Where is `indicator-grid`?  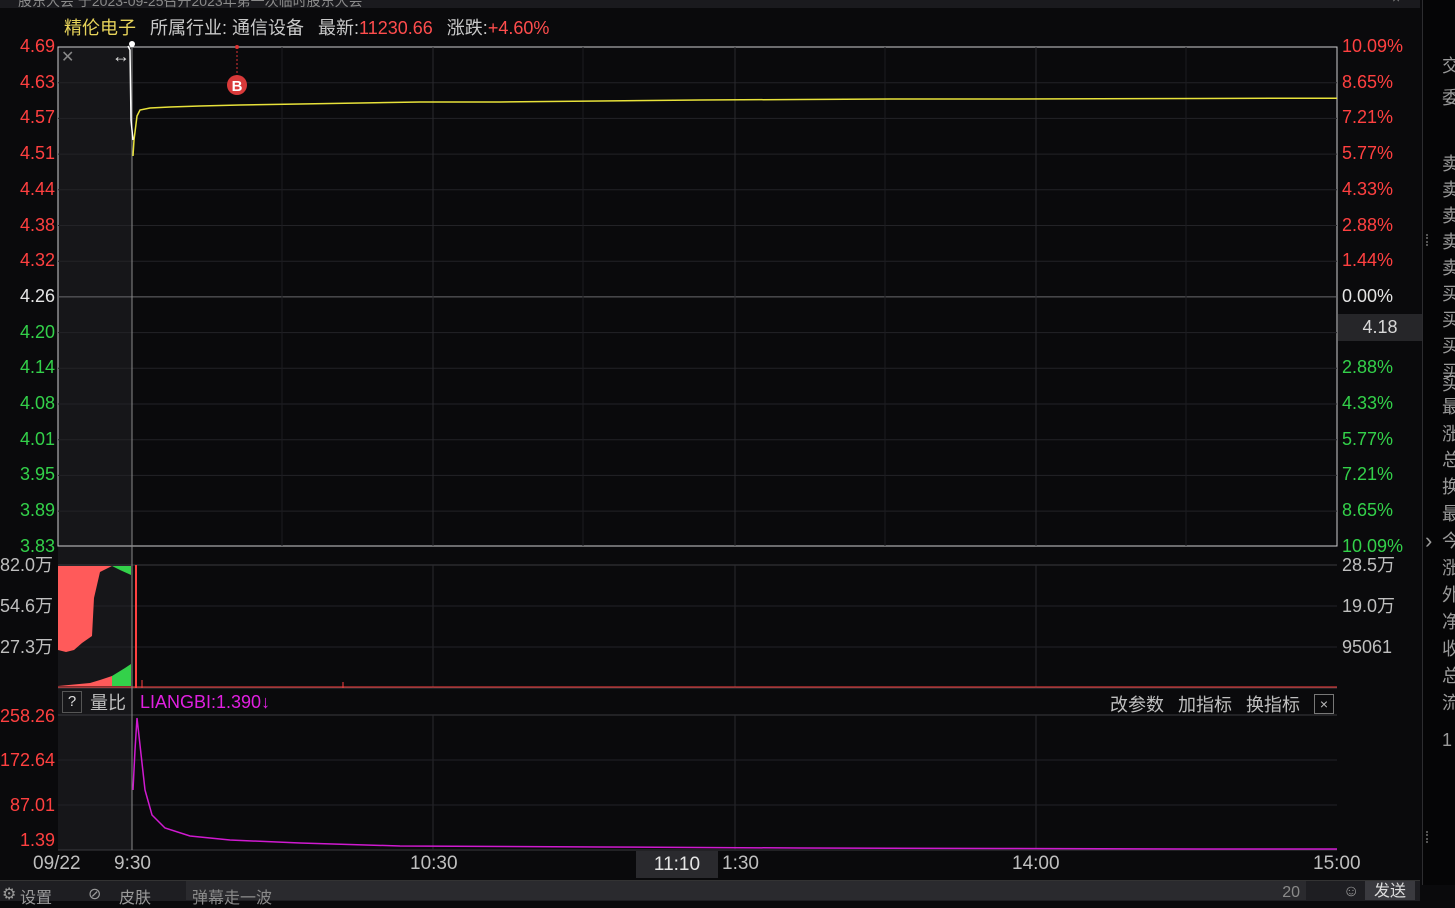 indicator-grid is located at coordinates (697, 782).